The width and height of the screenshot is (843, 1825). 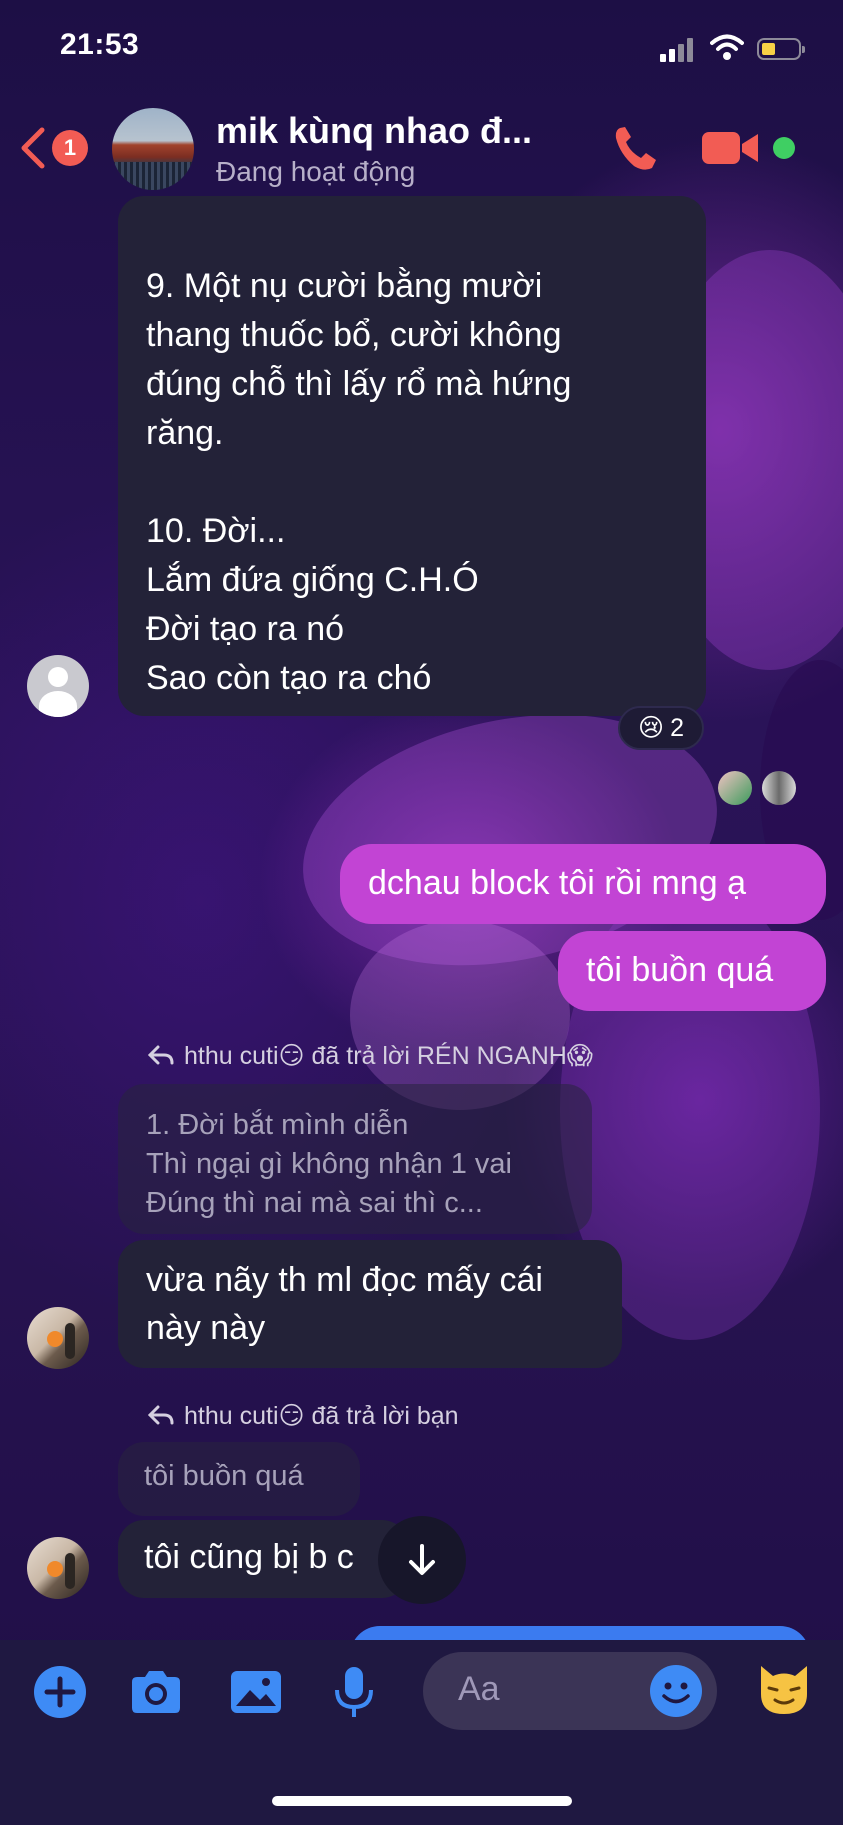 I want to click on microphone-icon, so click(x=354, y=1692).